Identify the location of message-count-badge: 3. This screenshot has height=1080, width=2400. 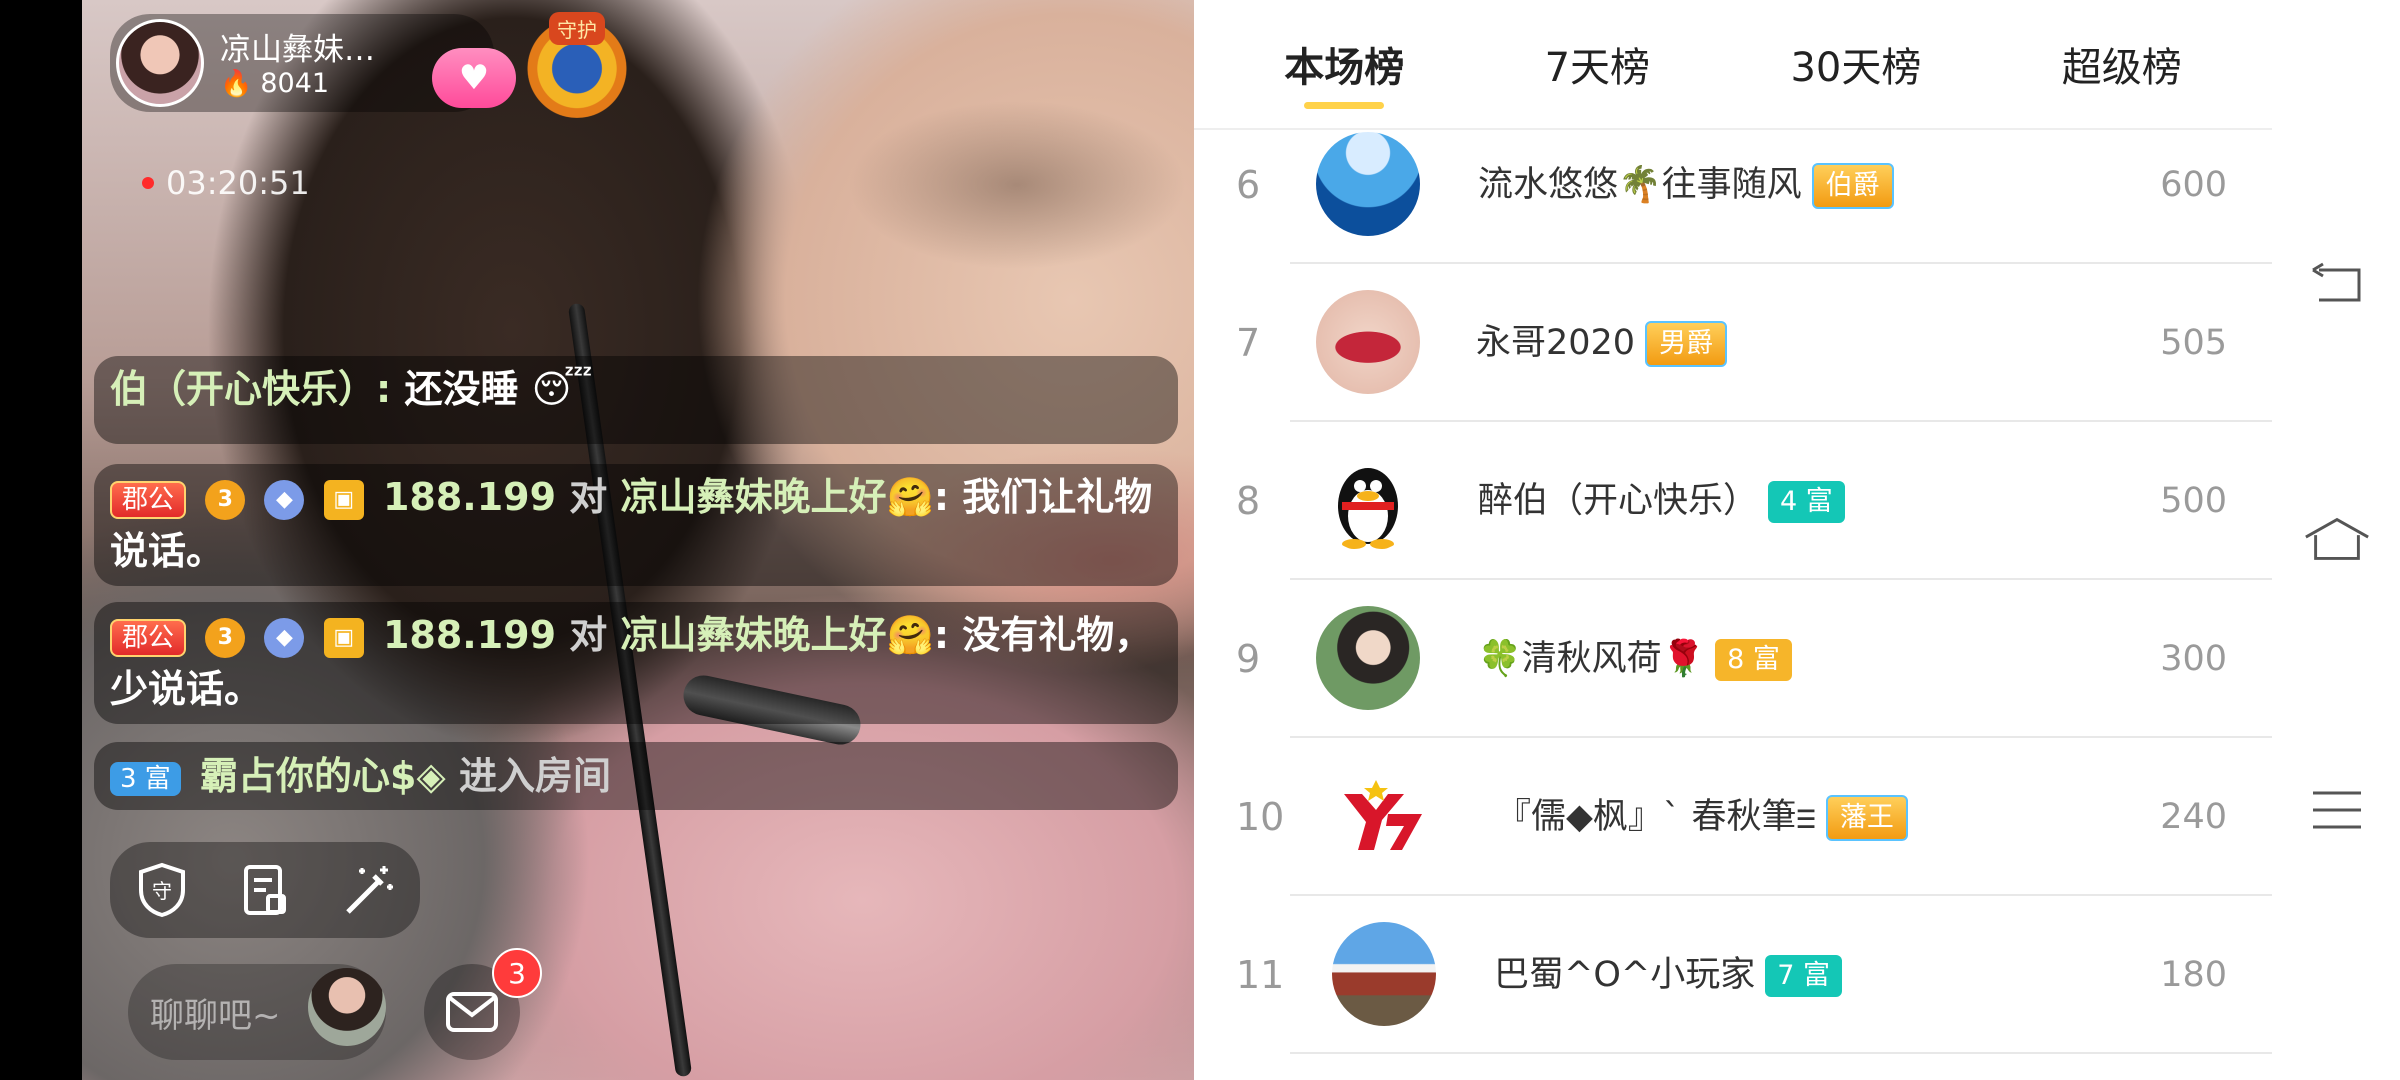
(517, 973).